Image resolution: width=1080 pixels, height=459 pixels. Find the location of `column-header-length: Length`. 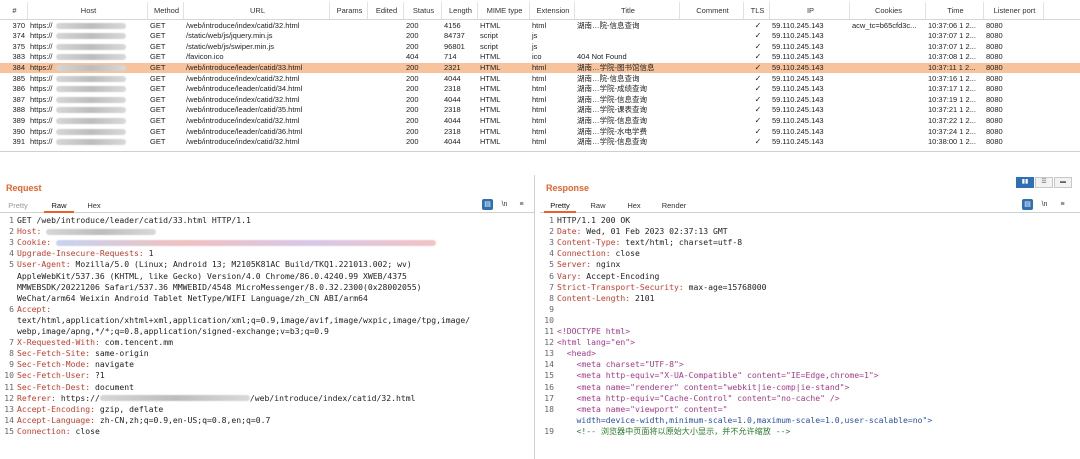

column-header-length: Length is located at coordinates (460, 10).